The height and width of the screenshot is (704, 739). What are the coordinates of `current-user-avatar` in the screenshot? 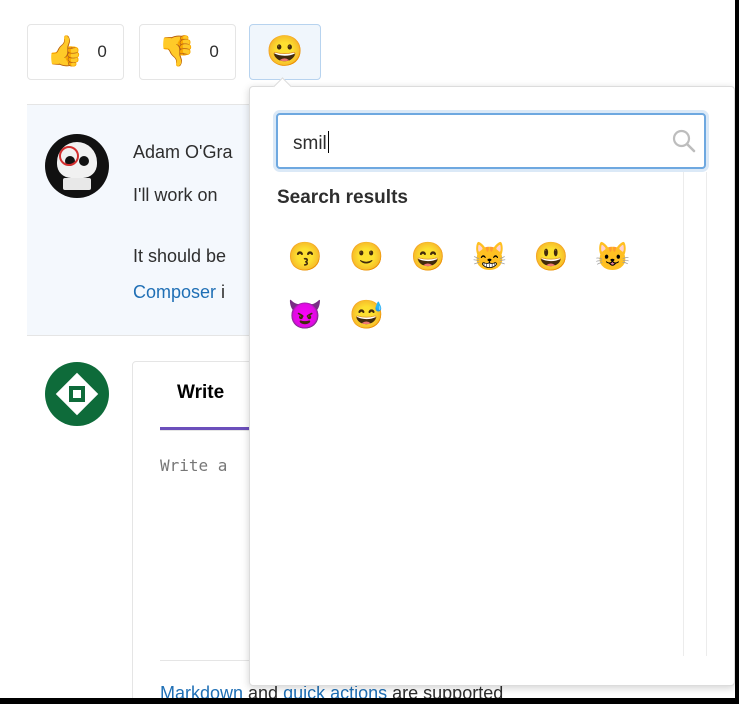 It's located at (77, 394).